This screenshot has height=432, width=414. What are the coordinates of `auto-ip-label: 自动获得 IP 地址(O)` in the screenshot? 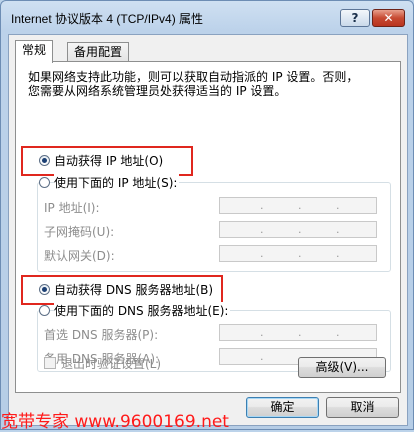 It's located at (108, 160).